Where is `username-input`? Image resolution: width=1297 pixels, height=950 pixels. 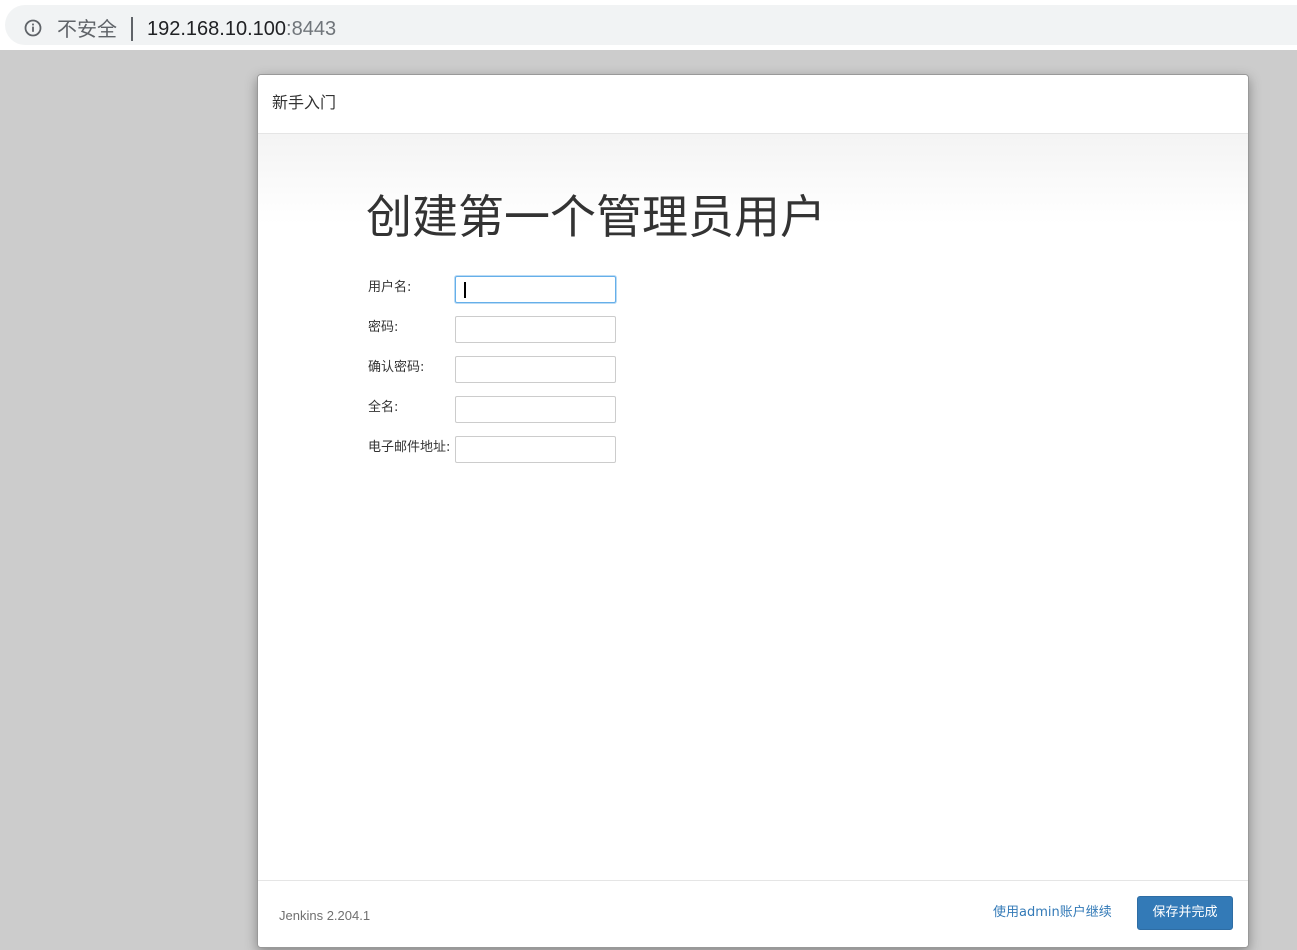 username-input is located at coordinates (535, 289).